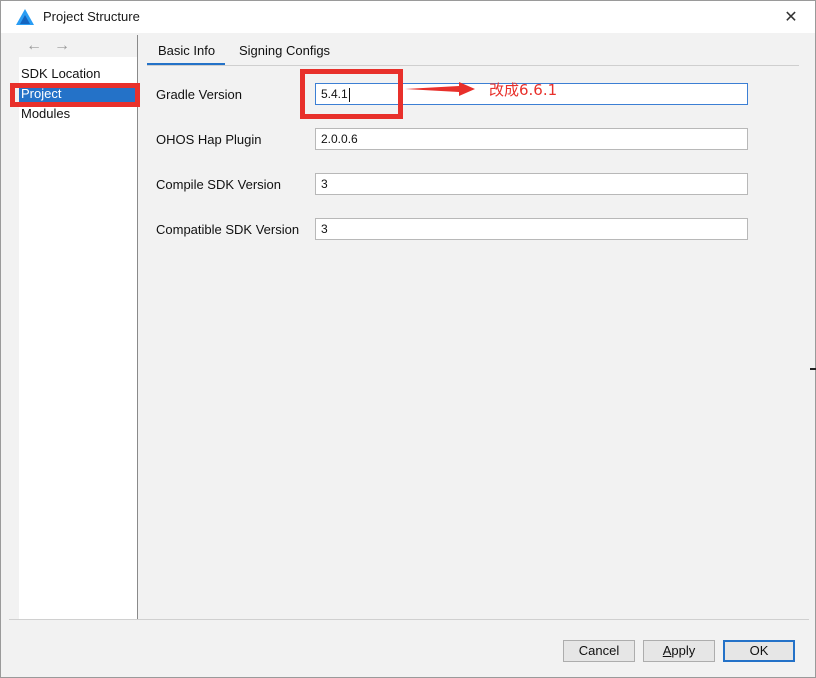  I want to click on text-caret, so click(349, 94).